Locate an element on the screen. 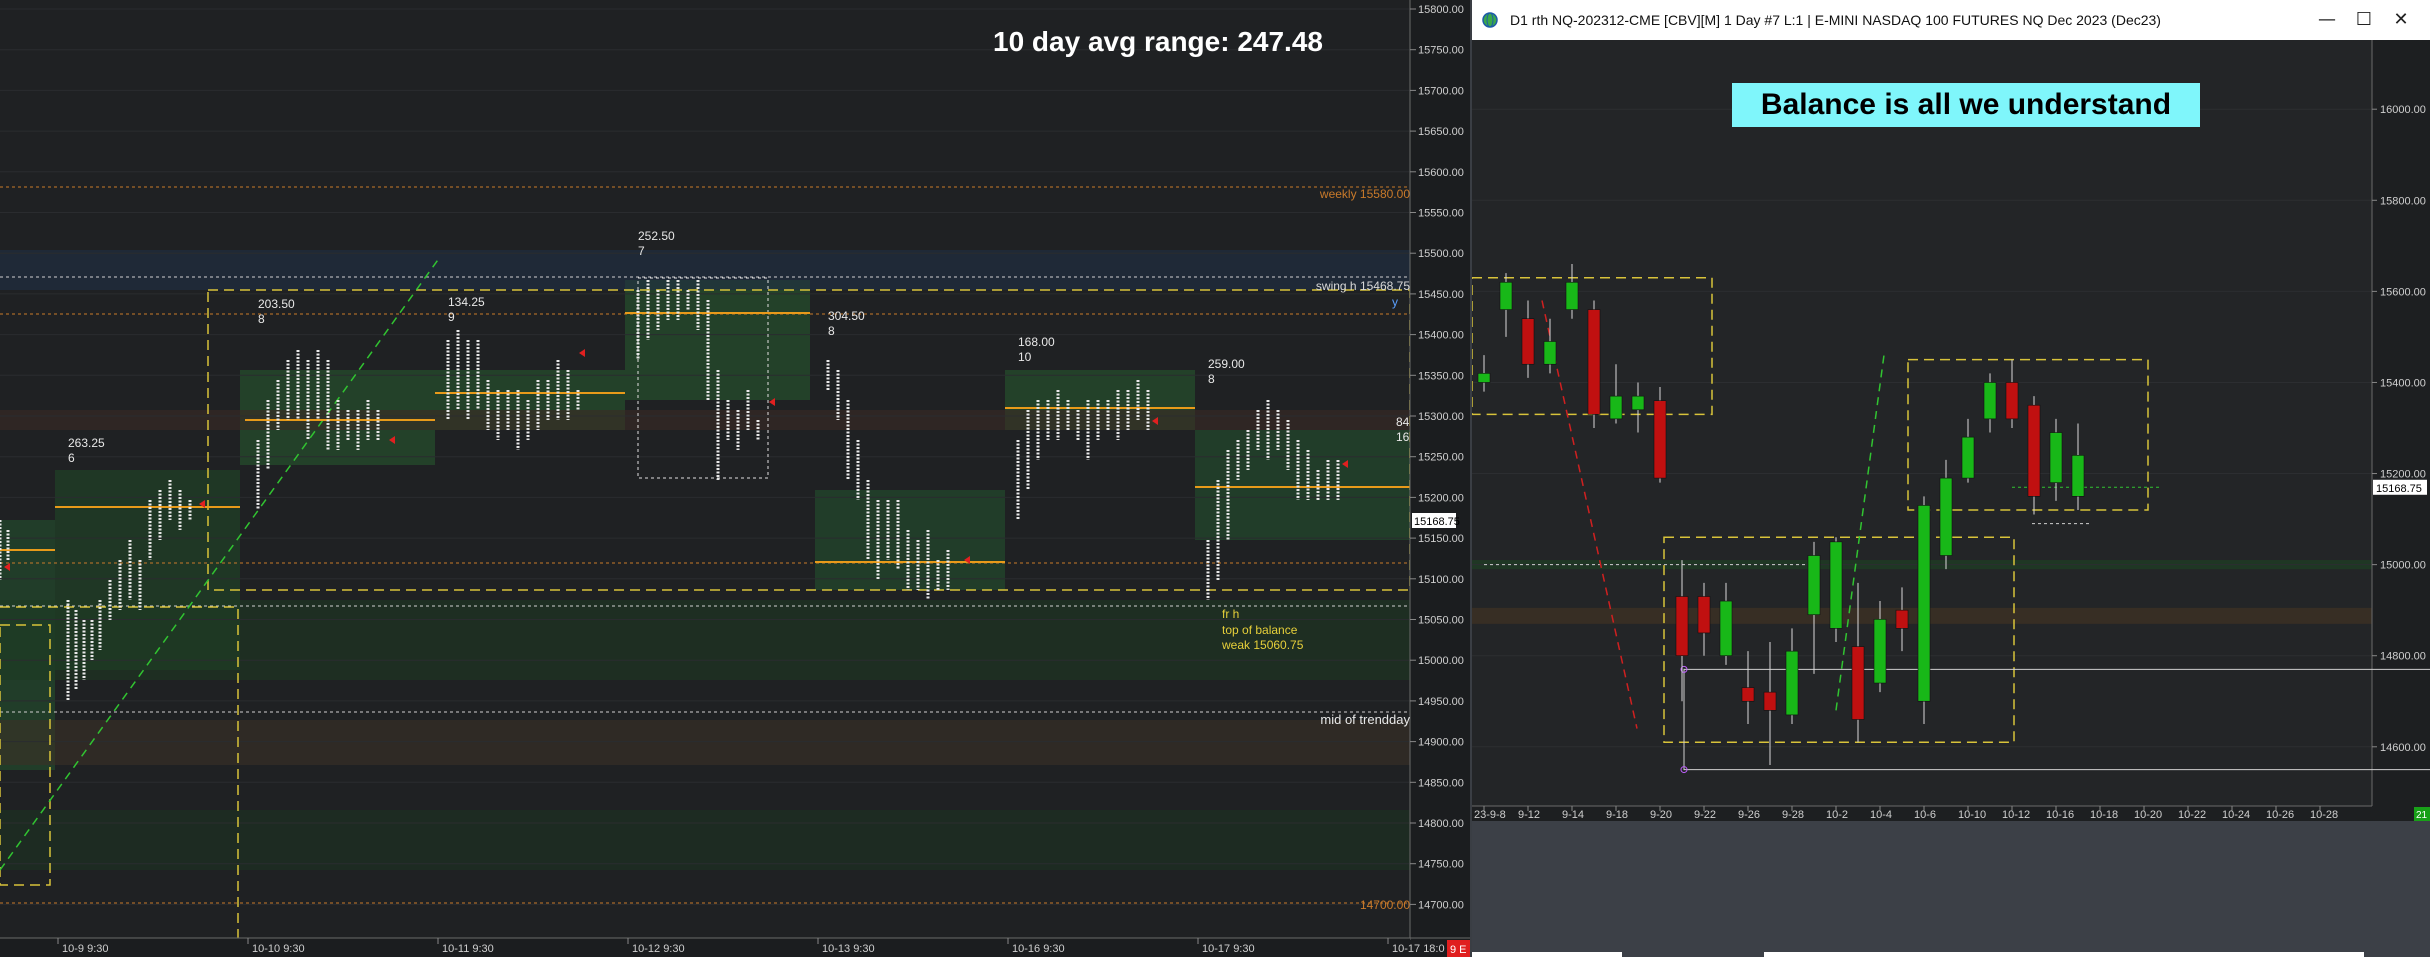 Image resolution: width=2430 pixels, height=957 pixels. corner-badge-text: 9 E is located at coordinates (1458, 950).